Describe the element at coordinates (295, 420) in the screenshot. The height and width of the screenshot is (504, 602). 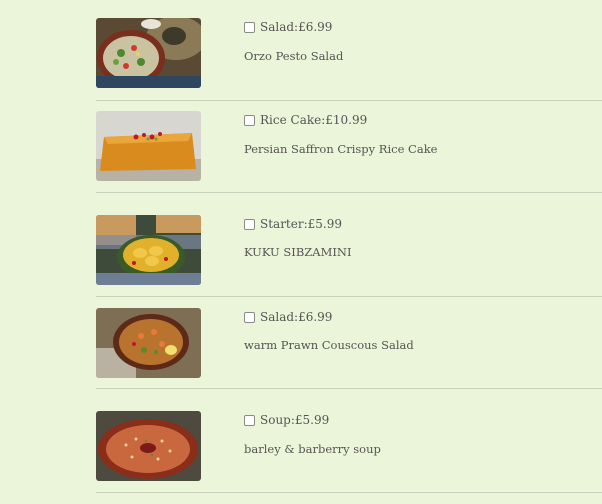
I see `item-category-price: Soup:£5.99` at that location.